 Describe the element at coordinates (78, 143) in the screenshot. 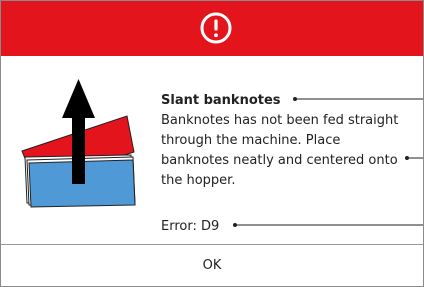

I see `banknote-slant-illustration` at that location.